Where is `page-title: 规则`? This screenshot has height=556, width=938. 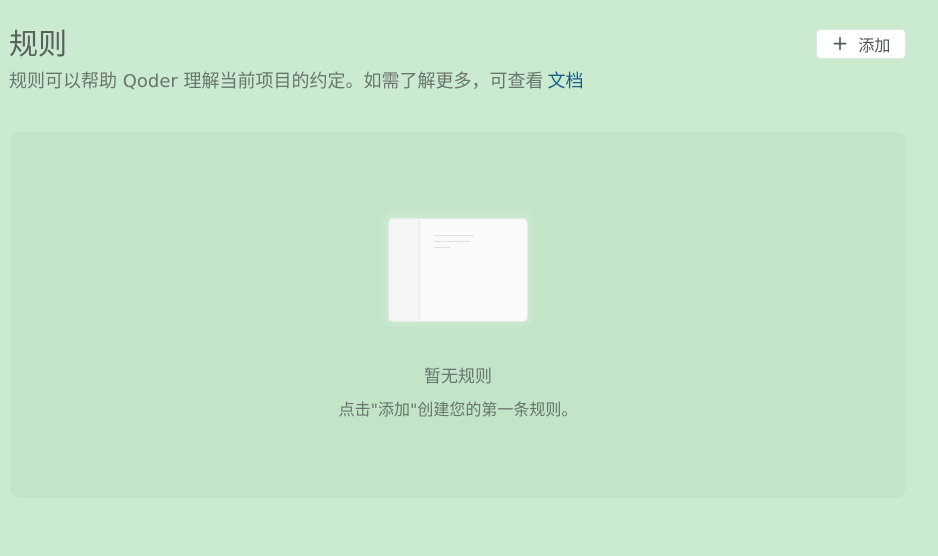 page-title: 规则 is located at coordinates (38, 44).